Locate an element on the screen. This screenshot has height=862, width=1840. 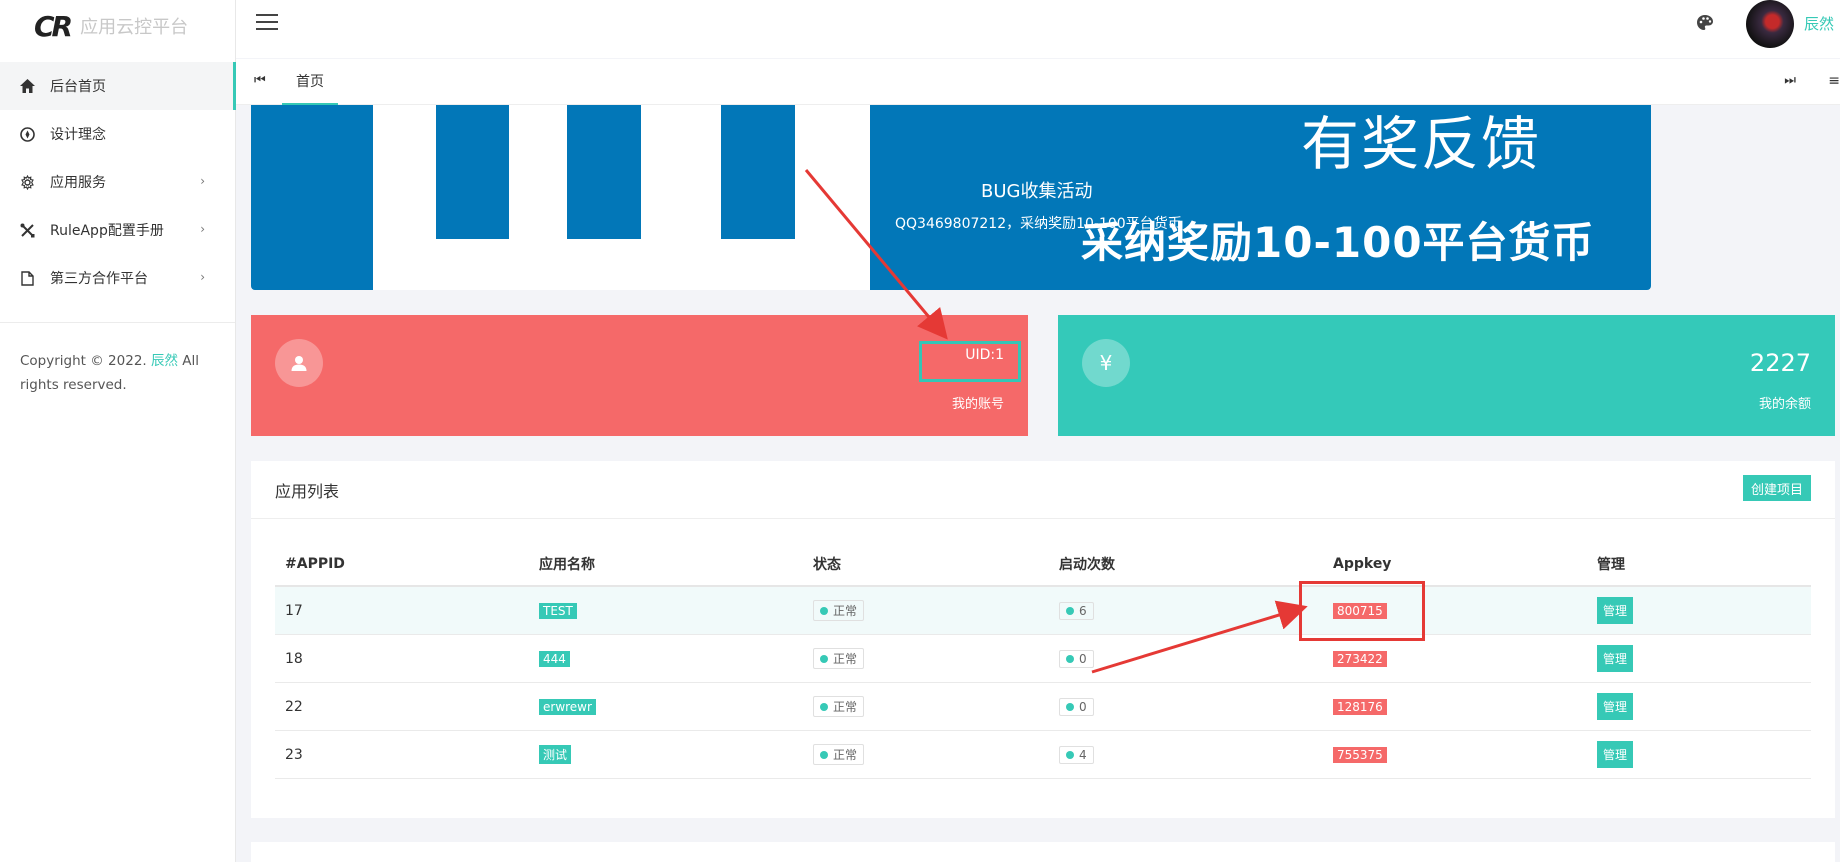
account-card: UID:1 我的账号 is located at coordinates (639, 375).